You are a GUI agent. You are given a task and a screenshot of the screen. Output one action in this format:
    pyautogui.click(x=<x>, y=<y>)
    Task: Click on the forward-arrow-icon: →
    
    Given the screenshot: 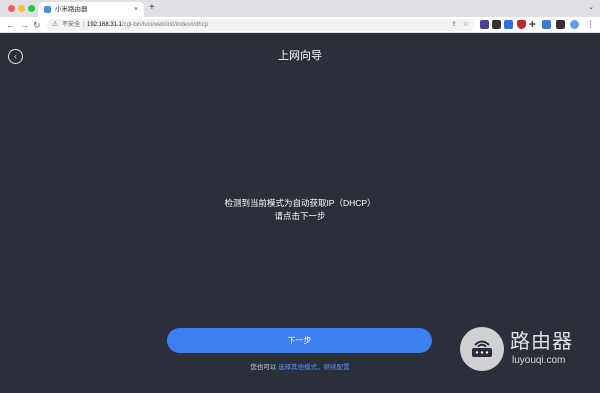 What is the action you would take?
    pyautogui.click(x=24, y=25)
    